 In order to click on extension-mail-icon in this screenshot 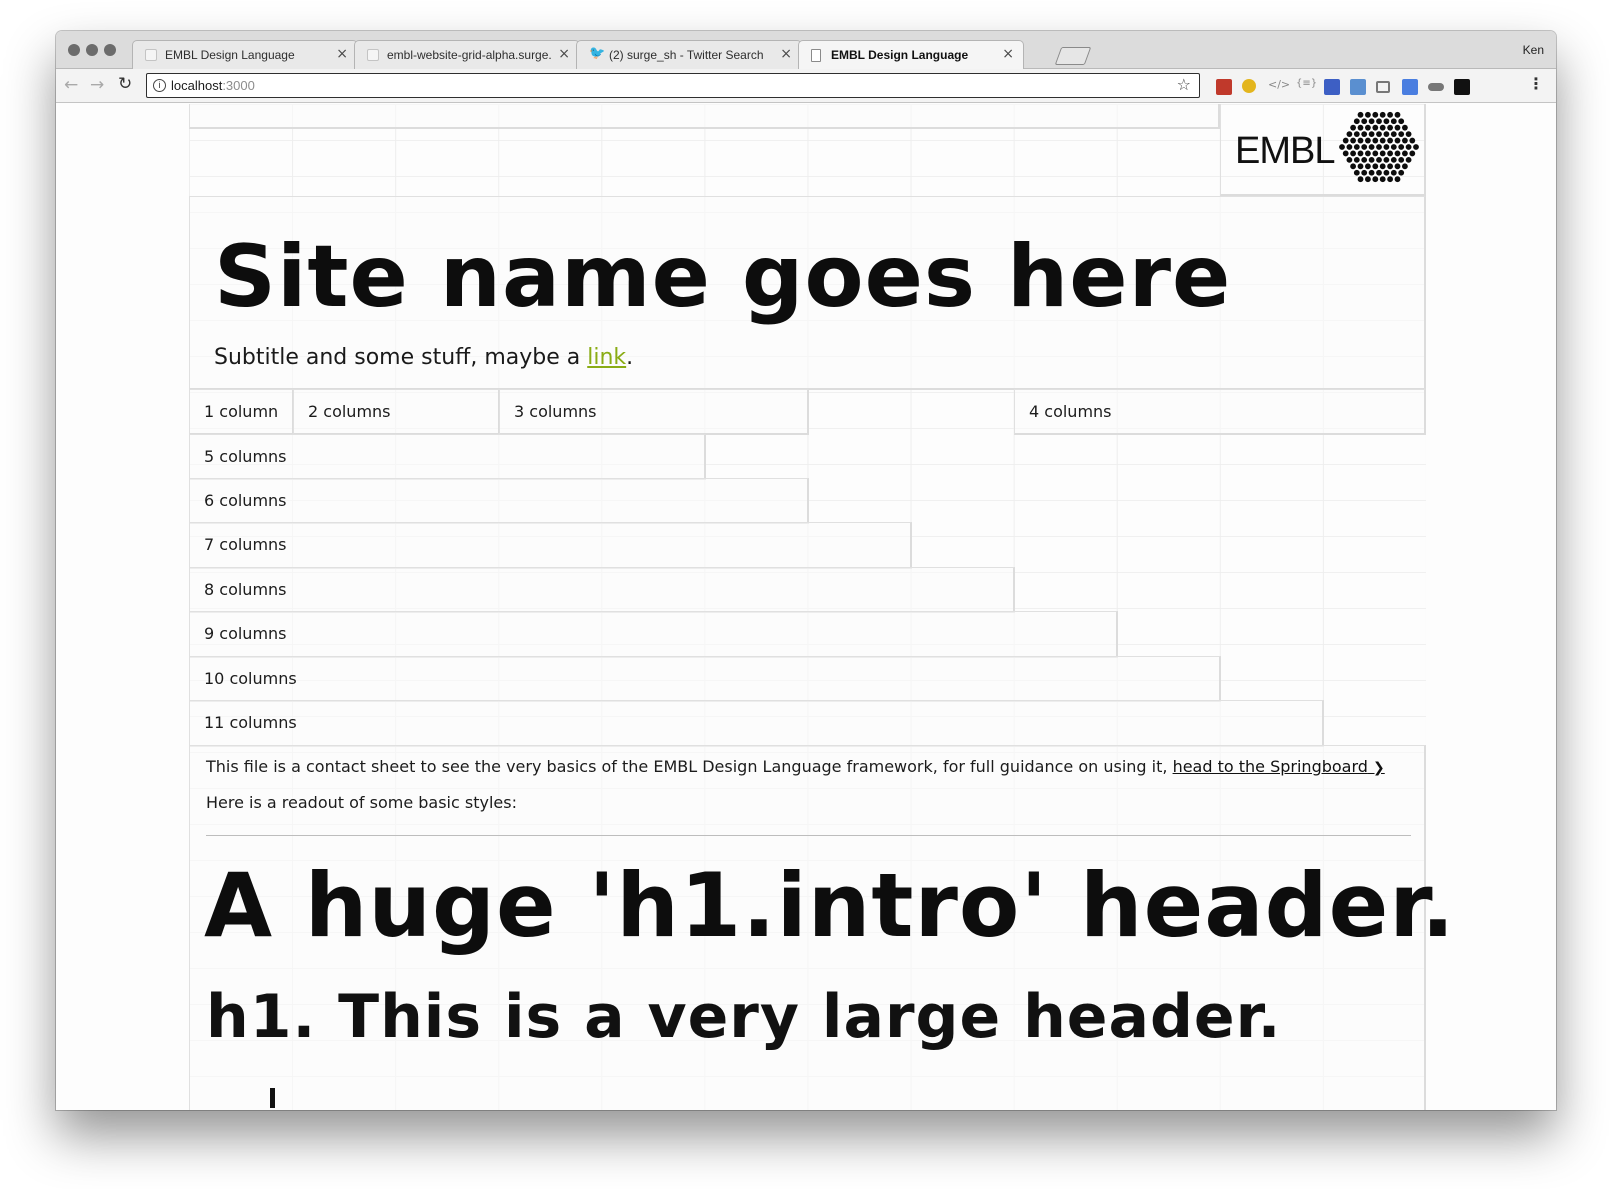, I will do `click(1224, 87)`.